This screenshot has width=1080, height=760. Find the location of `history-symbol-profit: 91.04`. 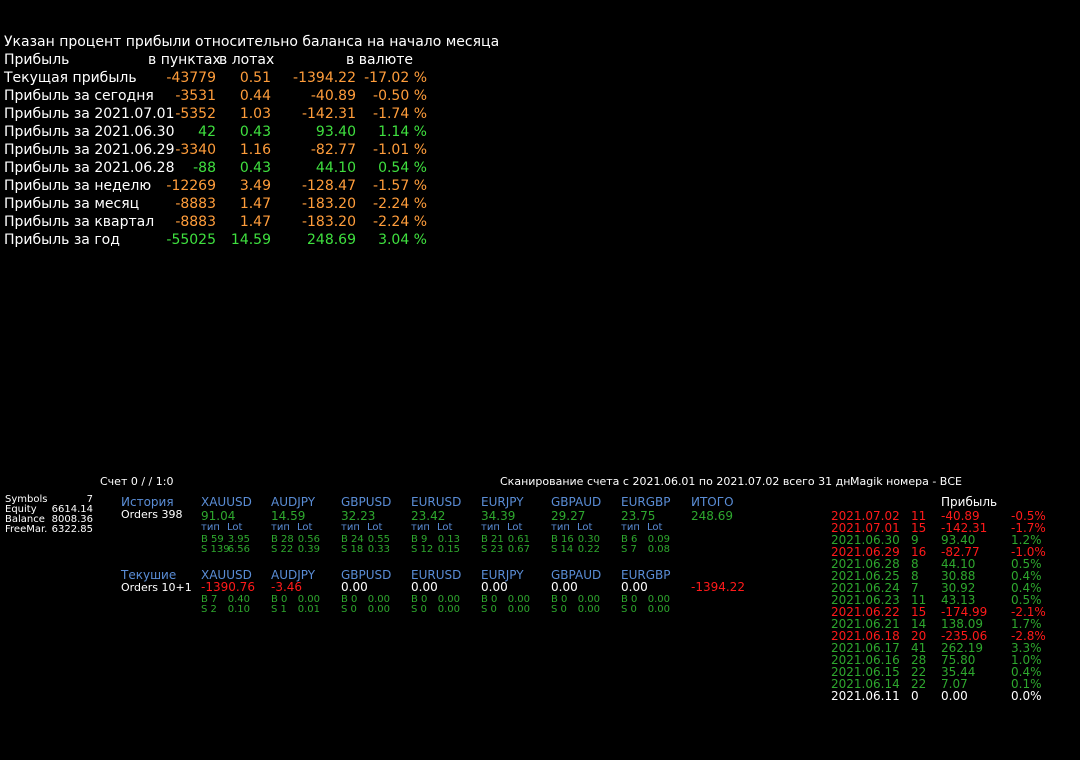

history-symbol-profit: 91.04 is located at coordinates (218, 516).